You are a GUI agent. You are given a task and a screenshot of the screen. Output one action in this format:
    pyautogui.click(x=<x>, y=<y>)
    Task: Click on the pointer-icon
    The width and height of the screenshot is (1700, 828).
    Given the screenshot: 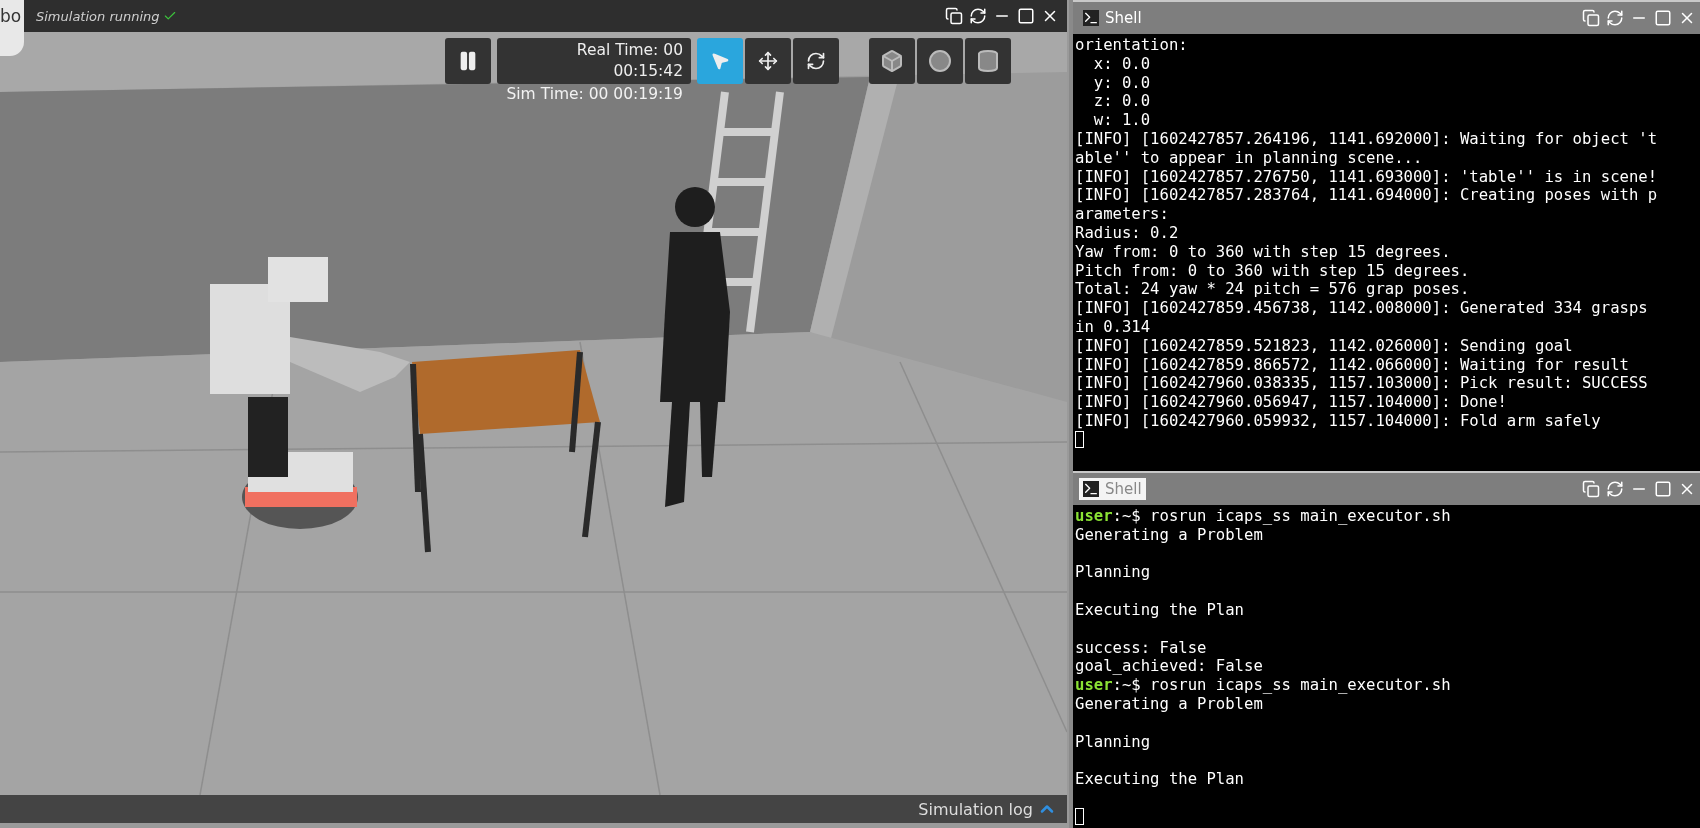 What is the action you would take?
    pyautogui.click(x=720, y=61)
    